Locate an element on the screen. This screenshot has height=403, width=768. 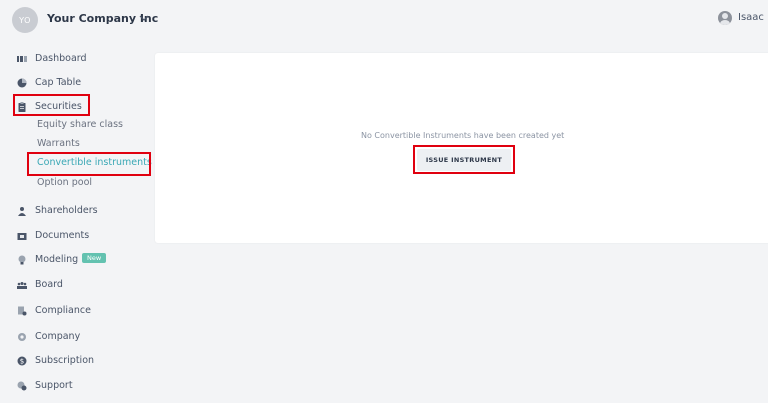
sidebar-item-label: Support is located at coordinates (54, 385).